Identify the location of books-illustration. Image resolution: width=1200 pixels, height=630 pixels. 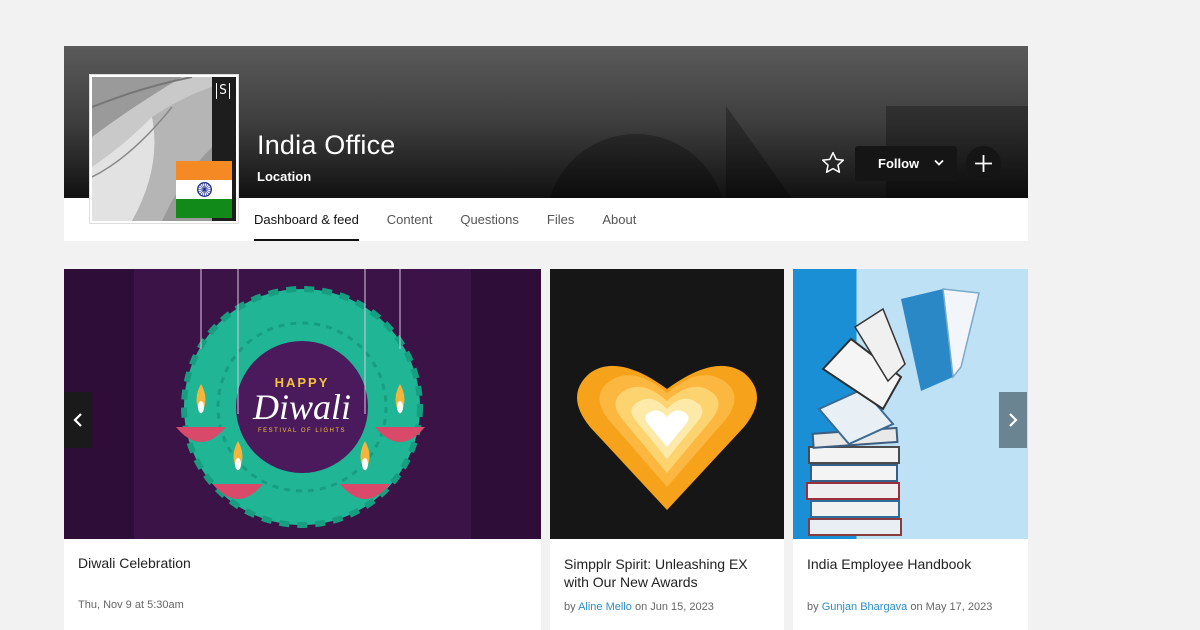
(893, 412).